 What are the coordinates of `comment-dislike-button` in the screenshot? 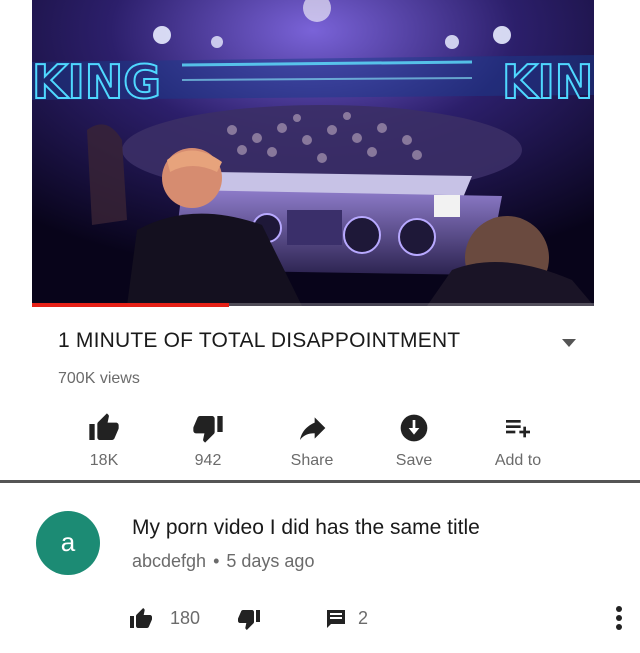 It's located at (251, 619).